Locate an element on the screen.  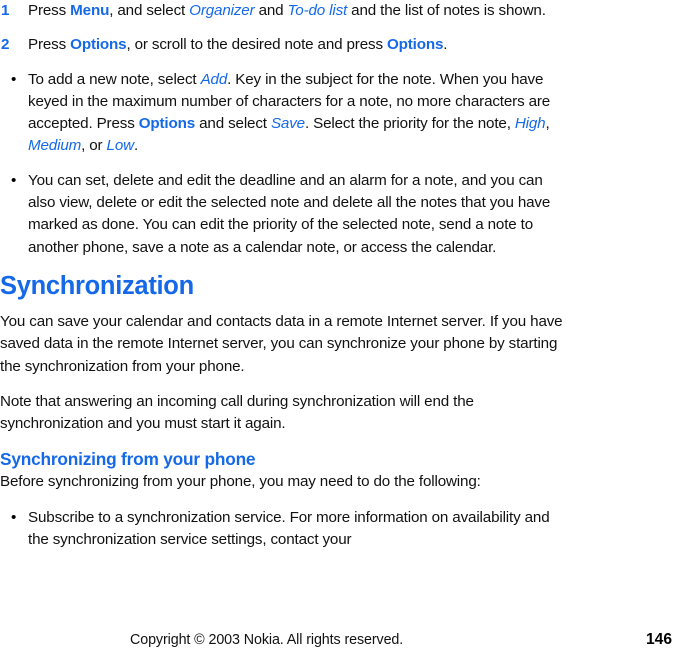
menu-item-label: Medium is located at coordinates (55, 146).